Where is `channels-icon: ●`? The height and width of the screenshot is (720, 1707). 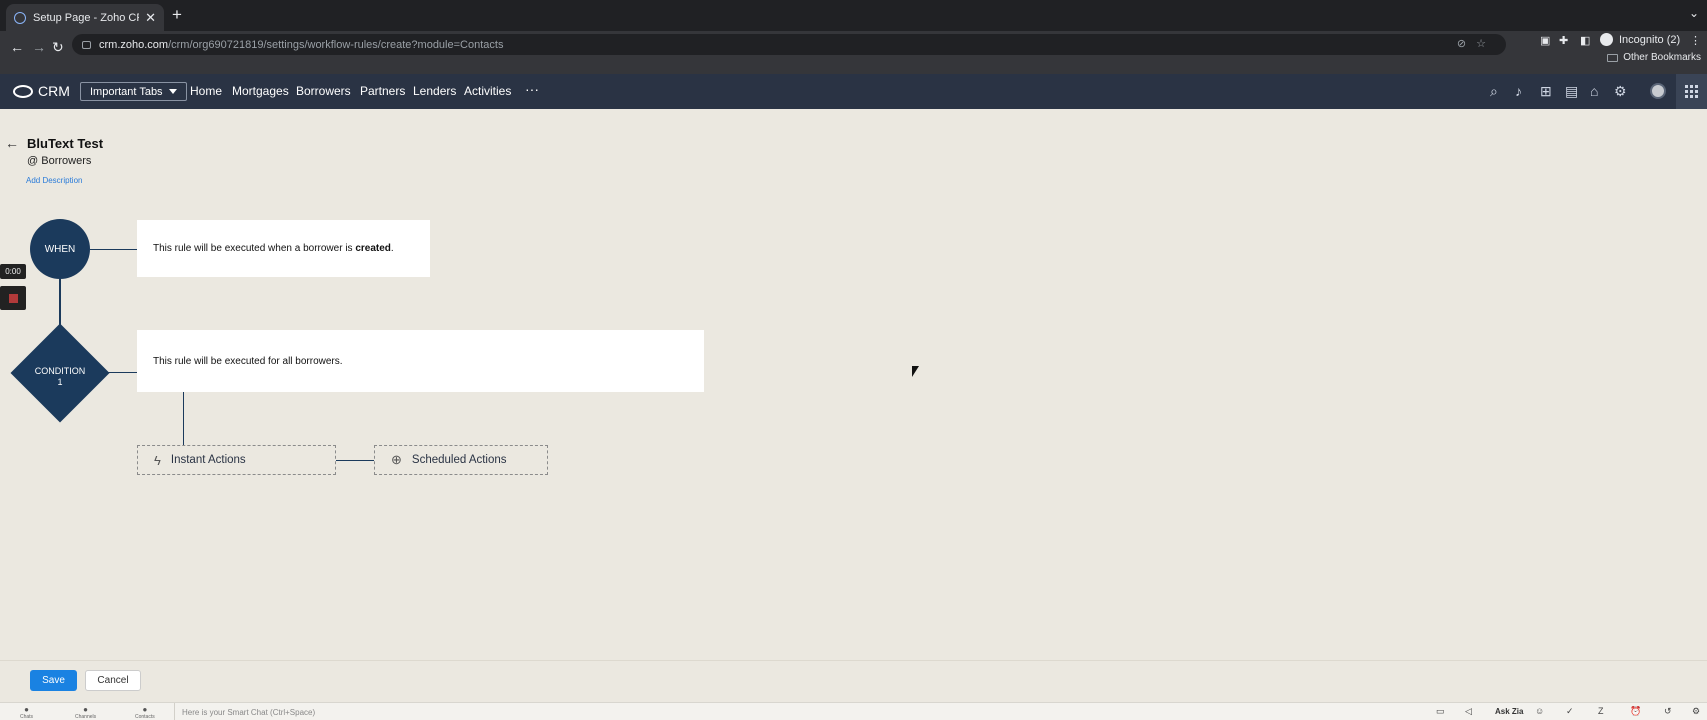 channels-icon: ● is located at coordinates (85, 709).